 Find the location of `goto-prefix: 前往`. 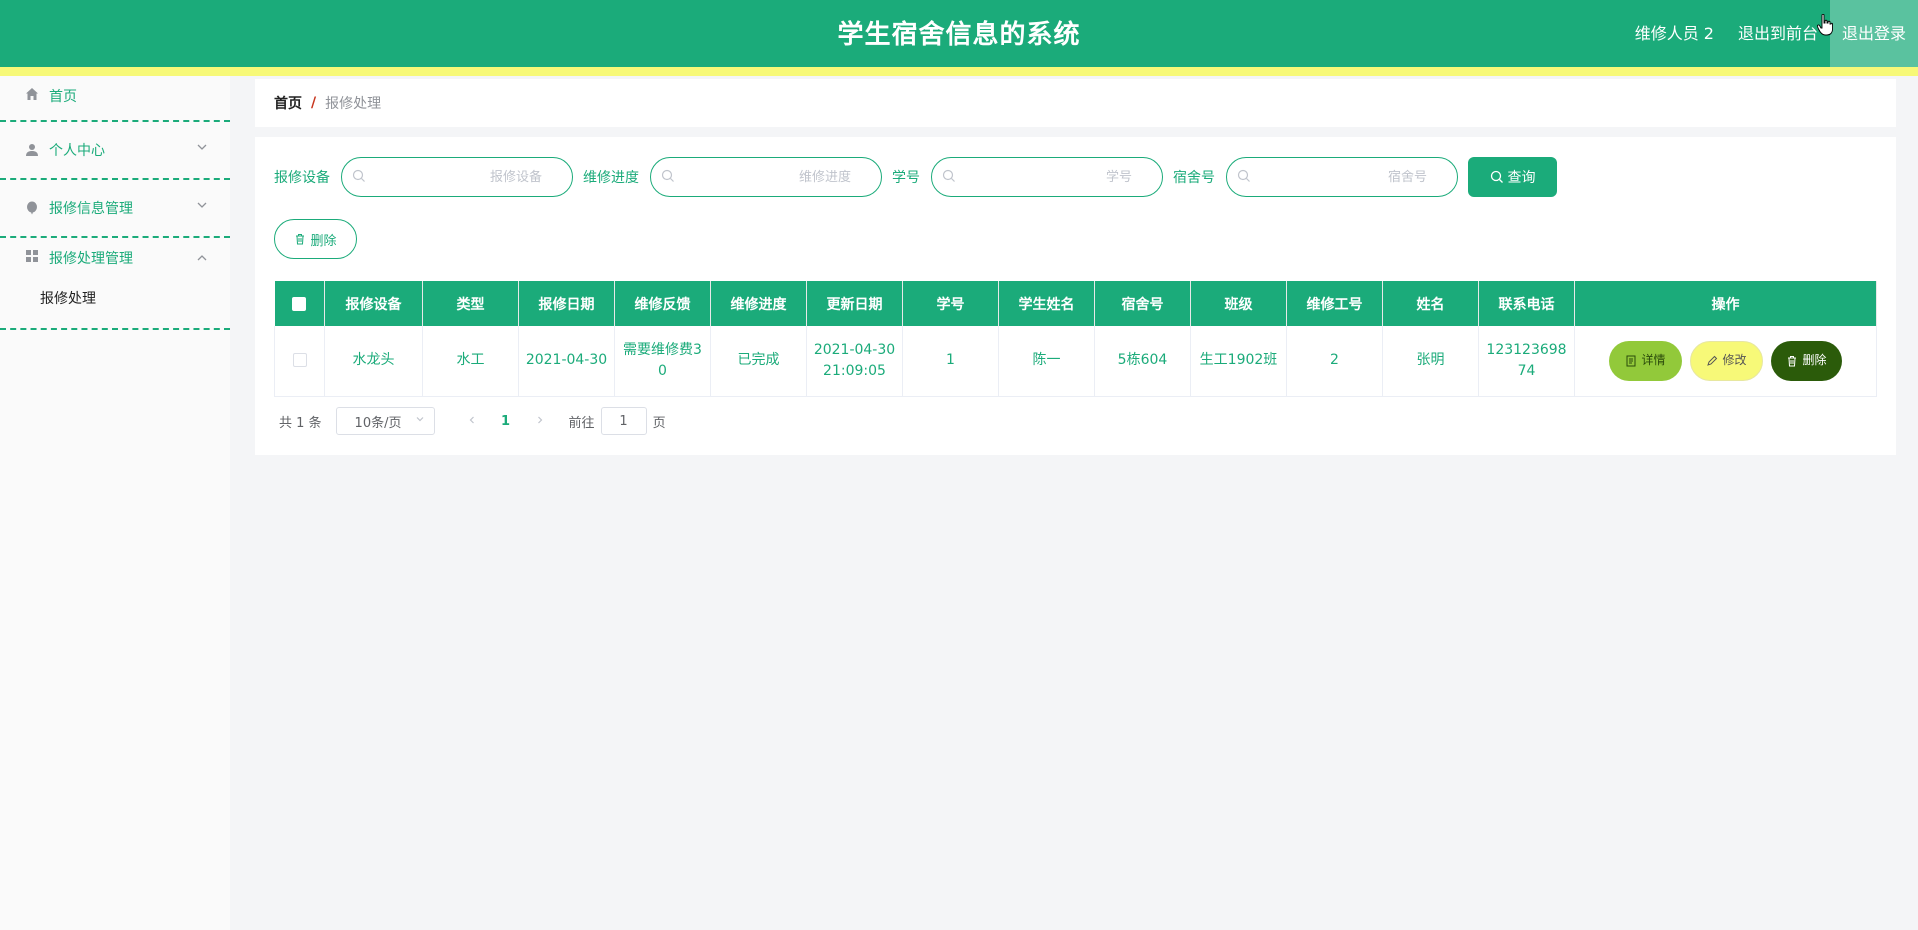

goto-prefix: 前往 is located at coordinates (581, 423).